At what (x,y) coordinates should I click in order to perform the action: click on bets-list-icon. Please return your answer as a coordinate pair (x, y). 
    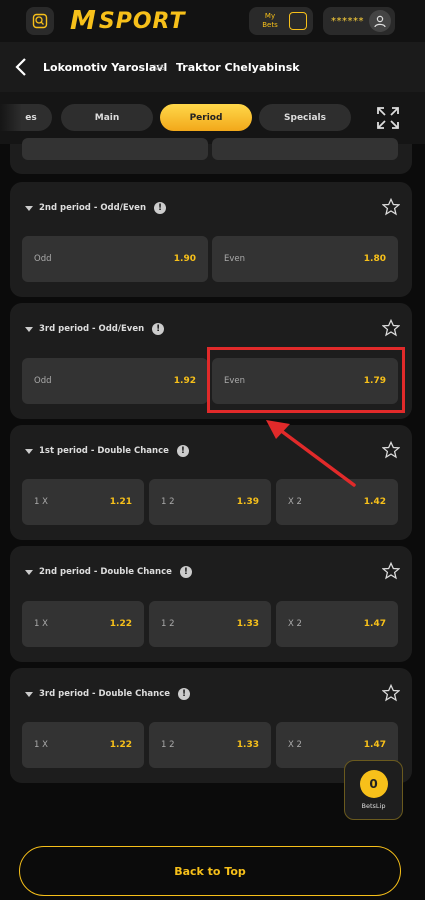
    Looking at the image, I should click on (298, 21).